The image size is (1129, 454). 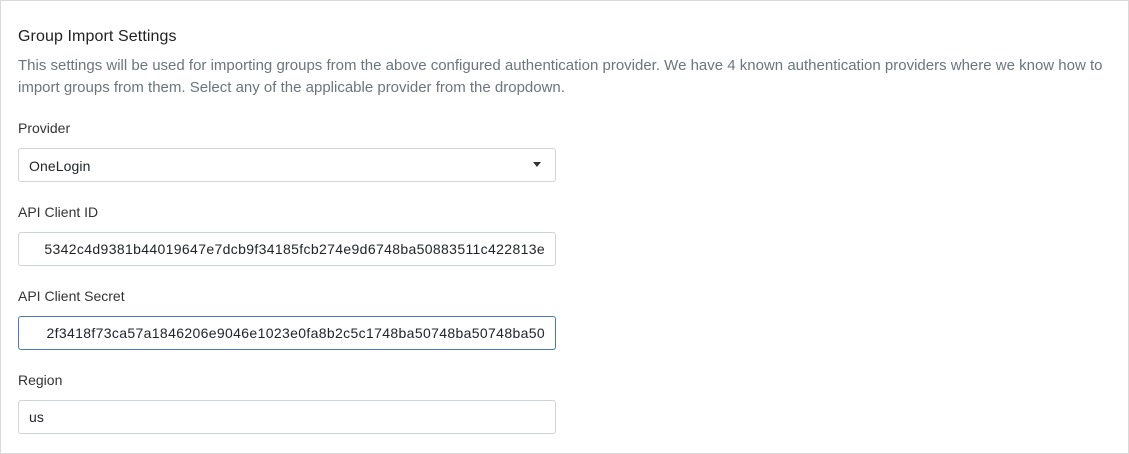 What do you see at coordinates (58, 212) in the screenshot?
I see `api-client-id-label: API Client ID` at bounding box center [58, 212].